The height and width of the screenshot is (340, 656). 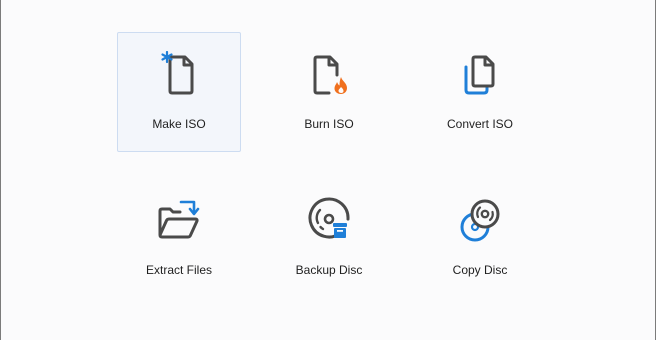 I want to click on burn-file-icon, so click(x=329, y=75).